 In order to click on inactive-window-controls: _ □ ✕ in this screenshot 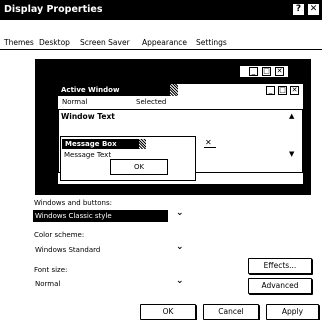, I will do `click(264, 71)`.